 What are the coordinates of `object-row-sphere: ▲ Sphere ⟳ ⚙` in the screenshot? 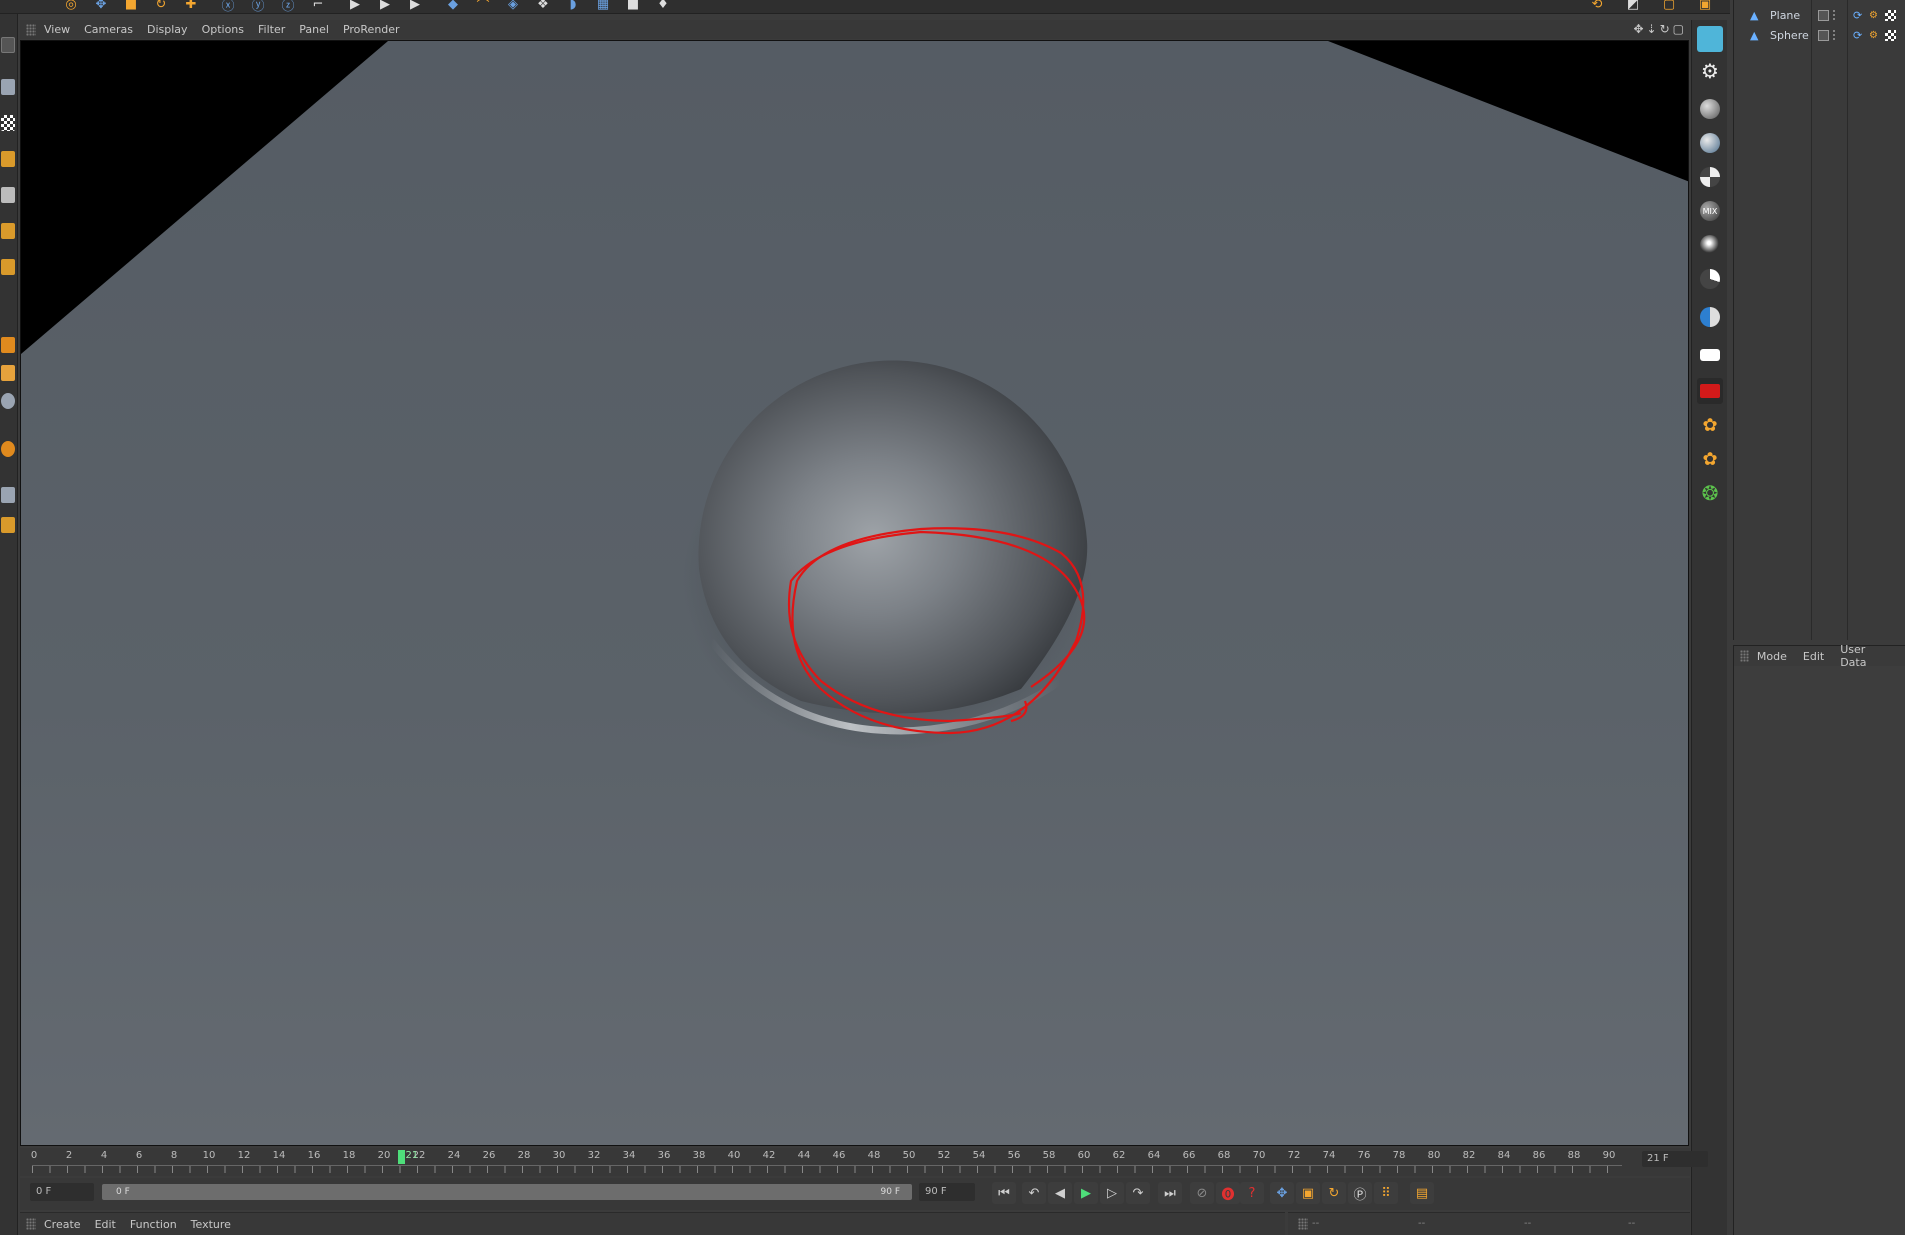 It's located at (1819, 35).